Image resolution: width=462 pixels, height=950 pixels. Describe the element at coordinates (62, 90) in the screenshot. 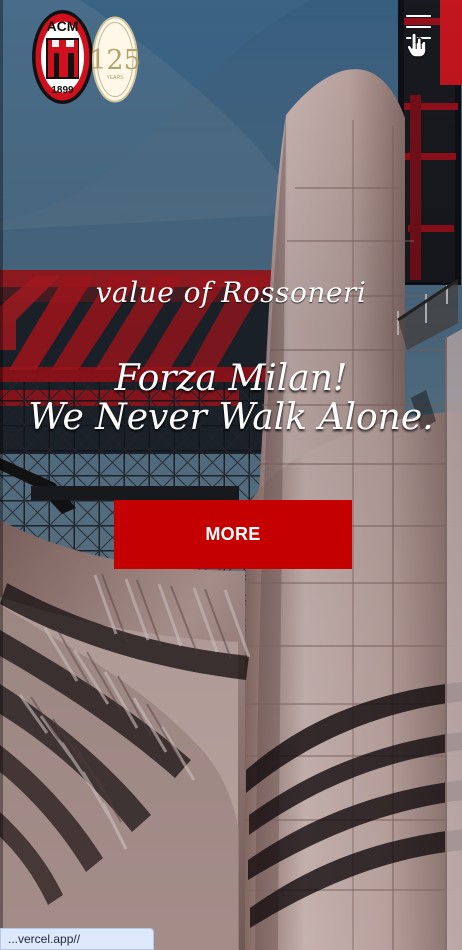

I see `club-logo-year-text: 1899` at that location.